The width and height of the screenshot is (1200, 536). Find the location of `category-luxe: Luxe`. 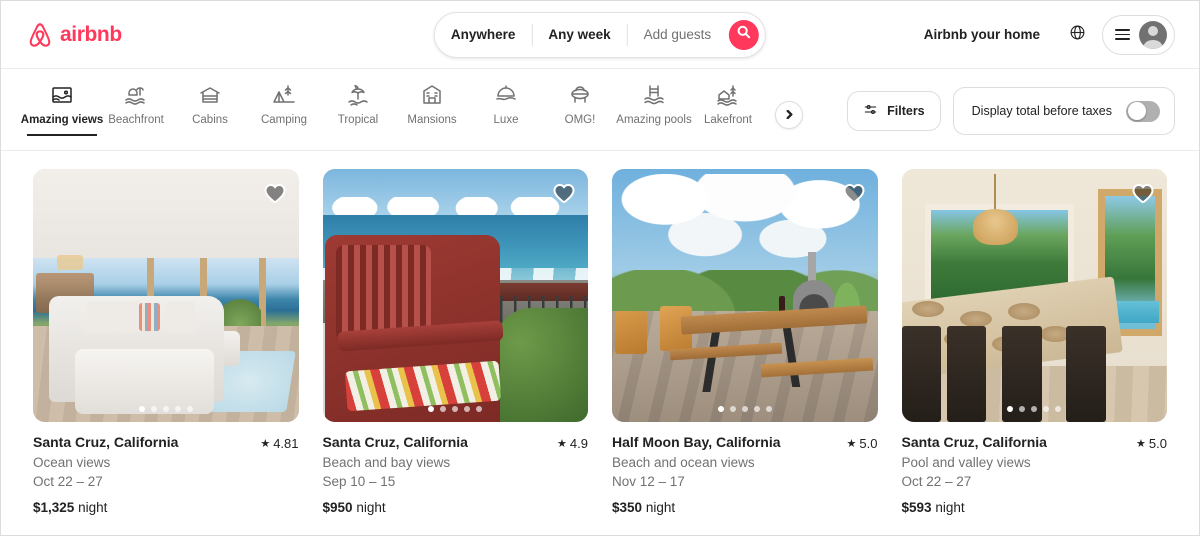

category-luxe: Luxe is located at coordinates (506, 109).